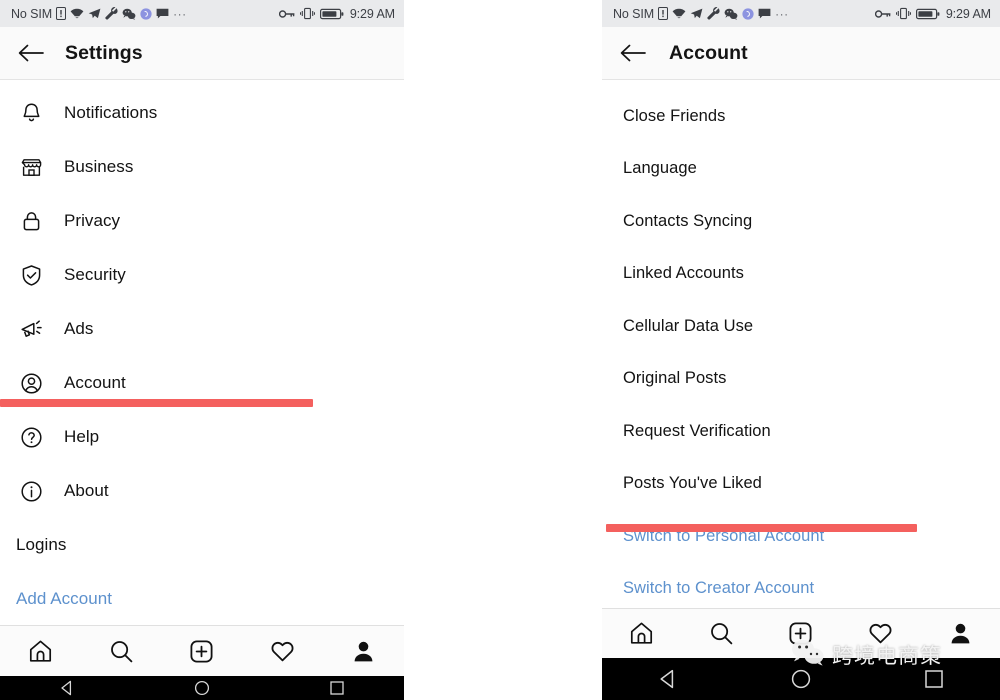 The image size is (1000, 700). What do you see at coordinates (156, 403) in the screenshot?
I see `highlight-underline-account` at bounding box center [156, 403].